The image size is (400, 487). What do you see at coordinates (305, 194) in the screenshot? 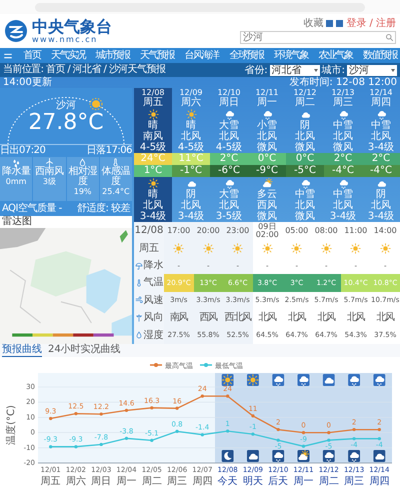
I see `night-weather: 中雪` at bounding box center [305, 194].